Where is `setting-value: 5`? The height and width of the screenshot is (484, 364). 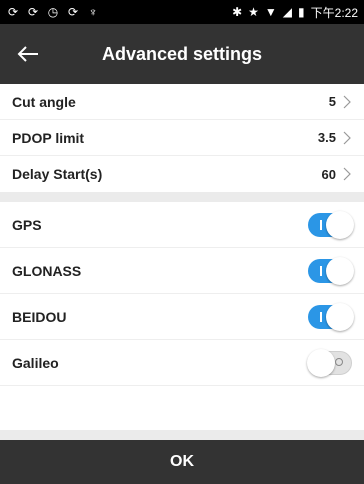
setting-value: 5 is located at coordinates (332, 101).